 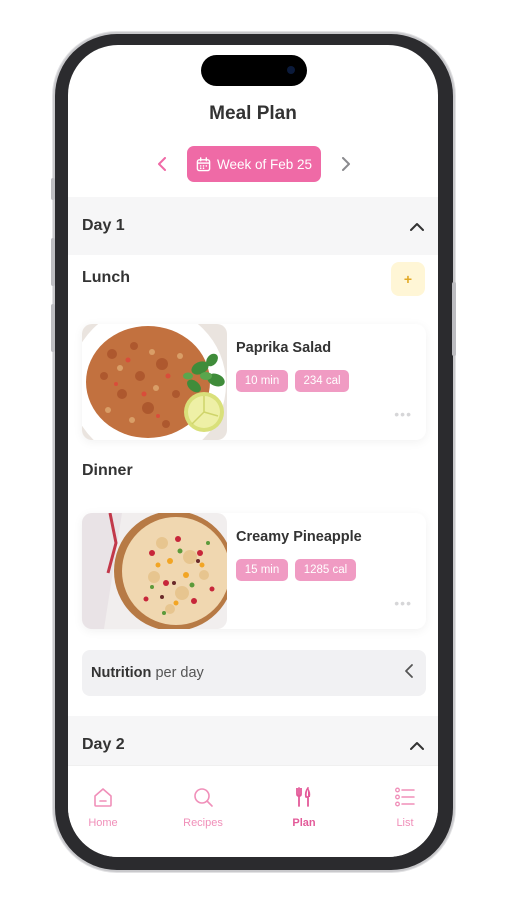 What do you see at coordinates (322, 381) in the screenshot?
I see `calorie-badge: 234 cal` at bounding box center [322, 381].